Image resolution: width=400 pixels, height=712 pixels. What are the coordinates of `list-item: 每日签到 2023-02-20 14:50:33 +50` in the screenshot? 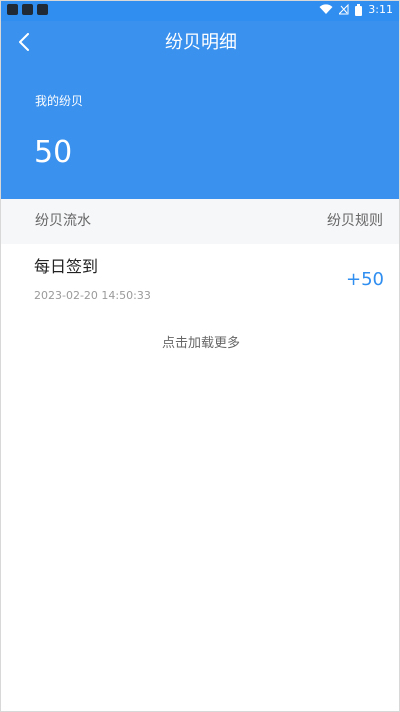 It's located at (200, 279).